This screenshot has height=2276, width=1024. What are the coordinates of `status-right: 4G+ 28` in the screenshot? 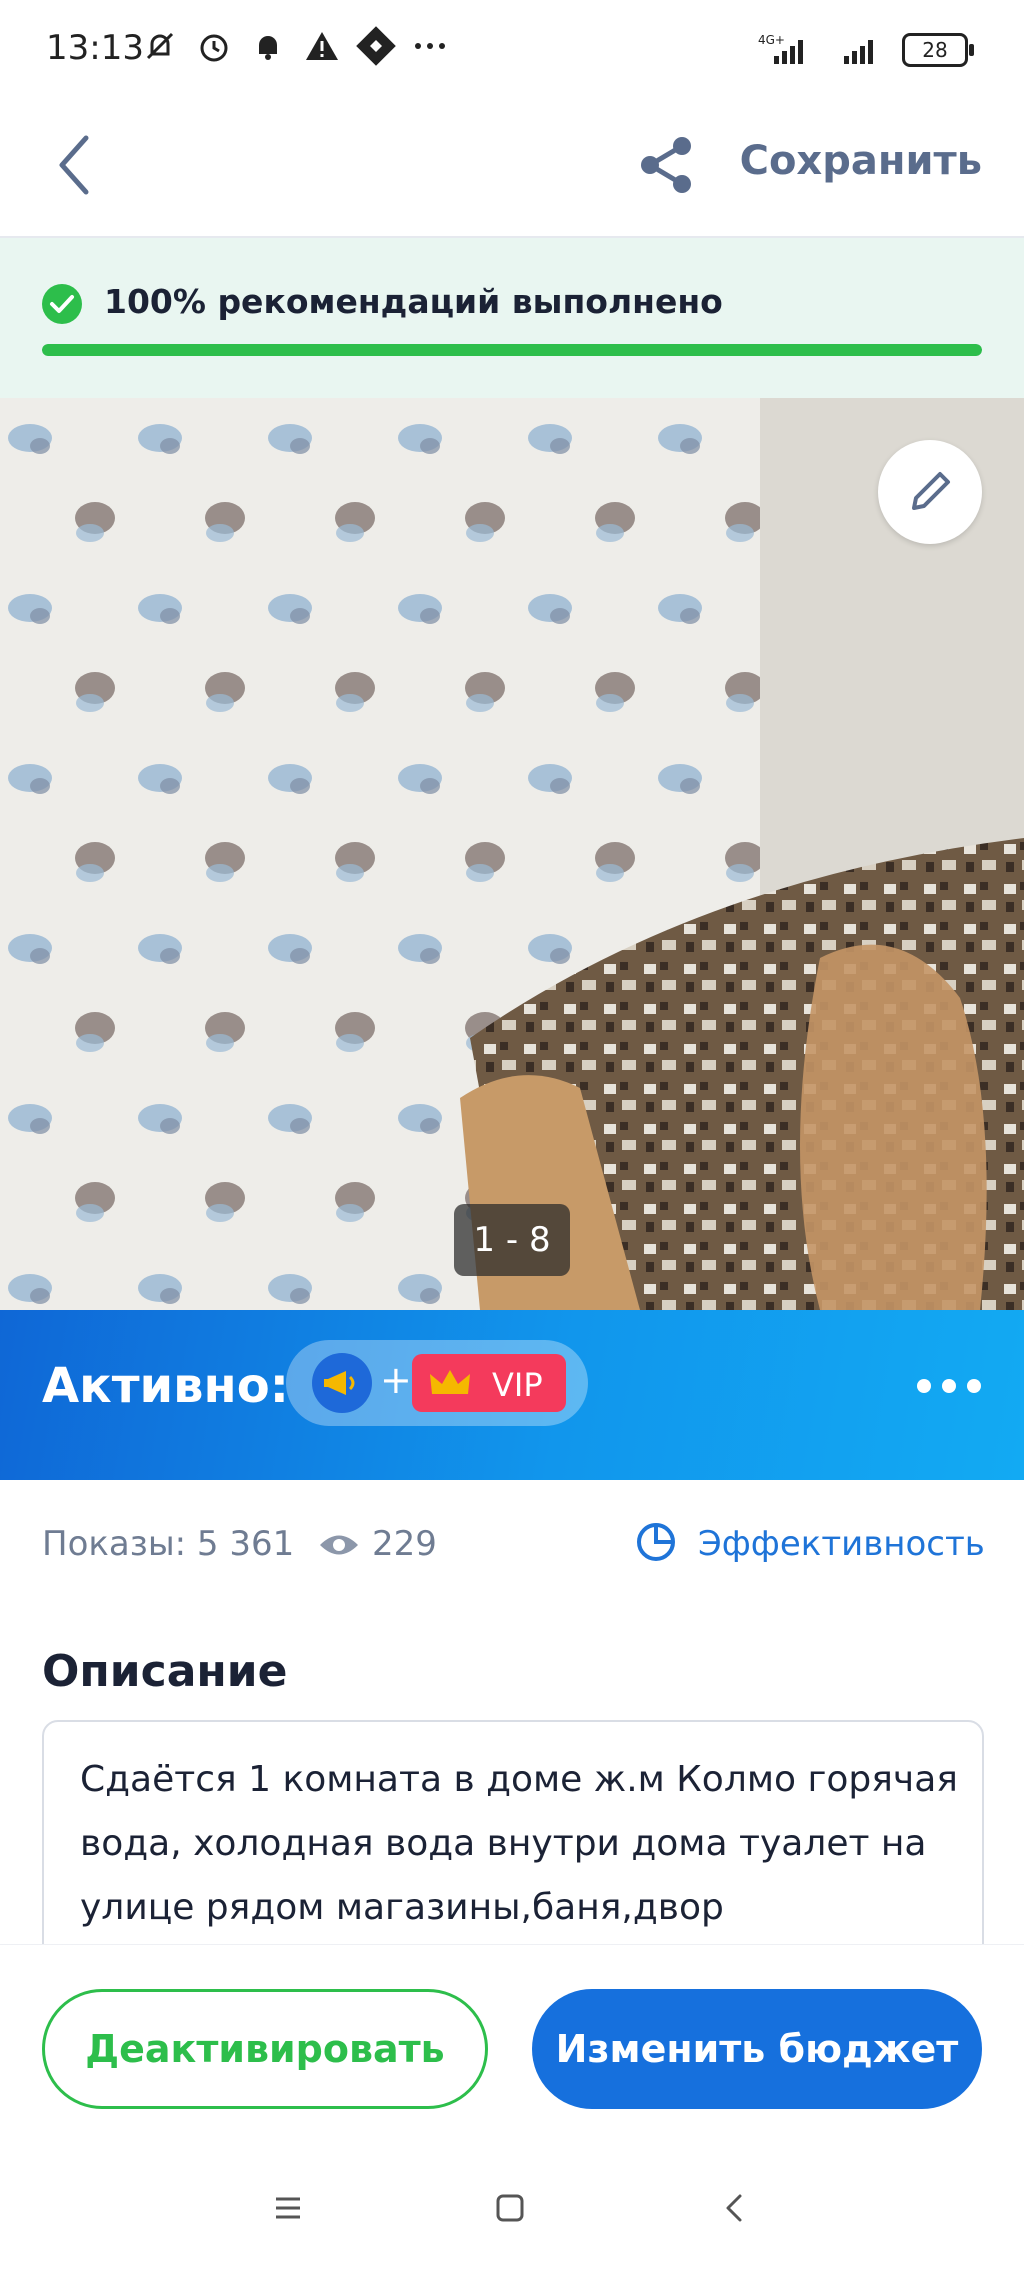 It's located at (865, 50).